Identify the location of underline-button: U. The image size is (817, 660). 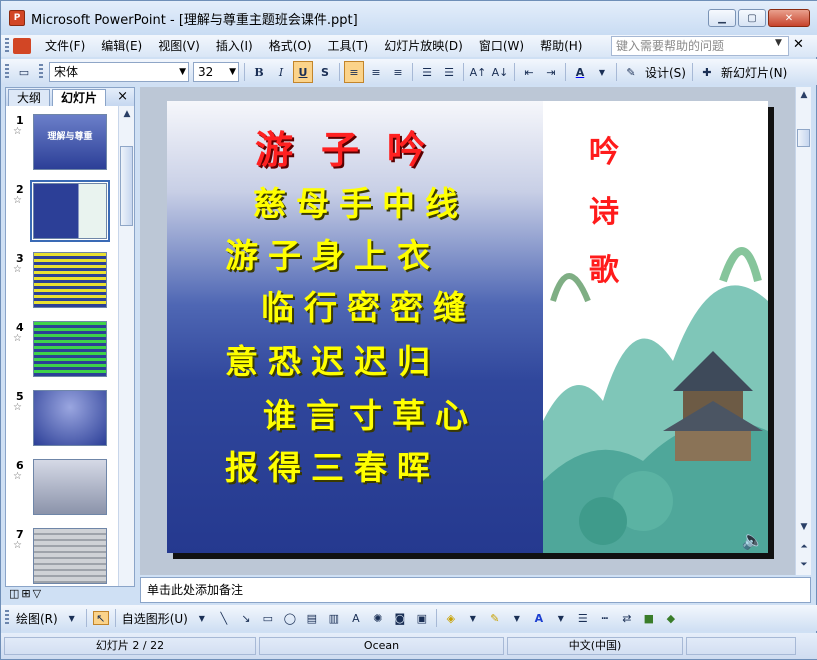
(303, 72).